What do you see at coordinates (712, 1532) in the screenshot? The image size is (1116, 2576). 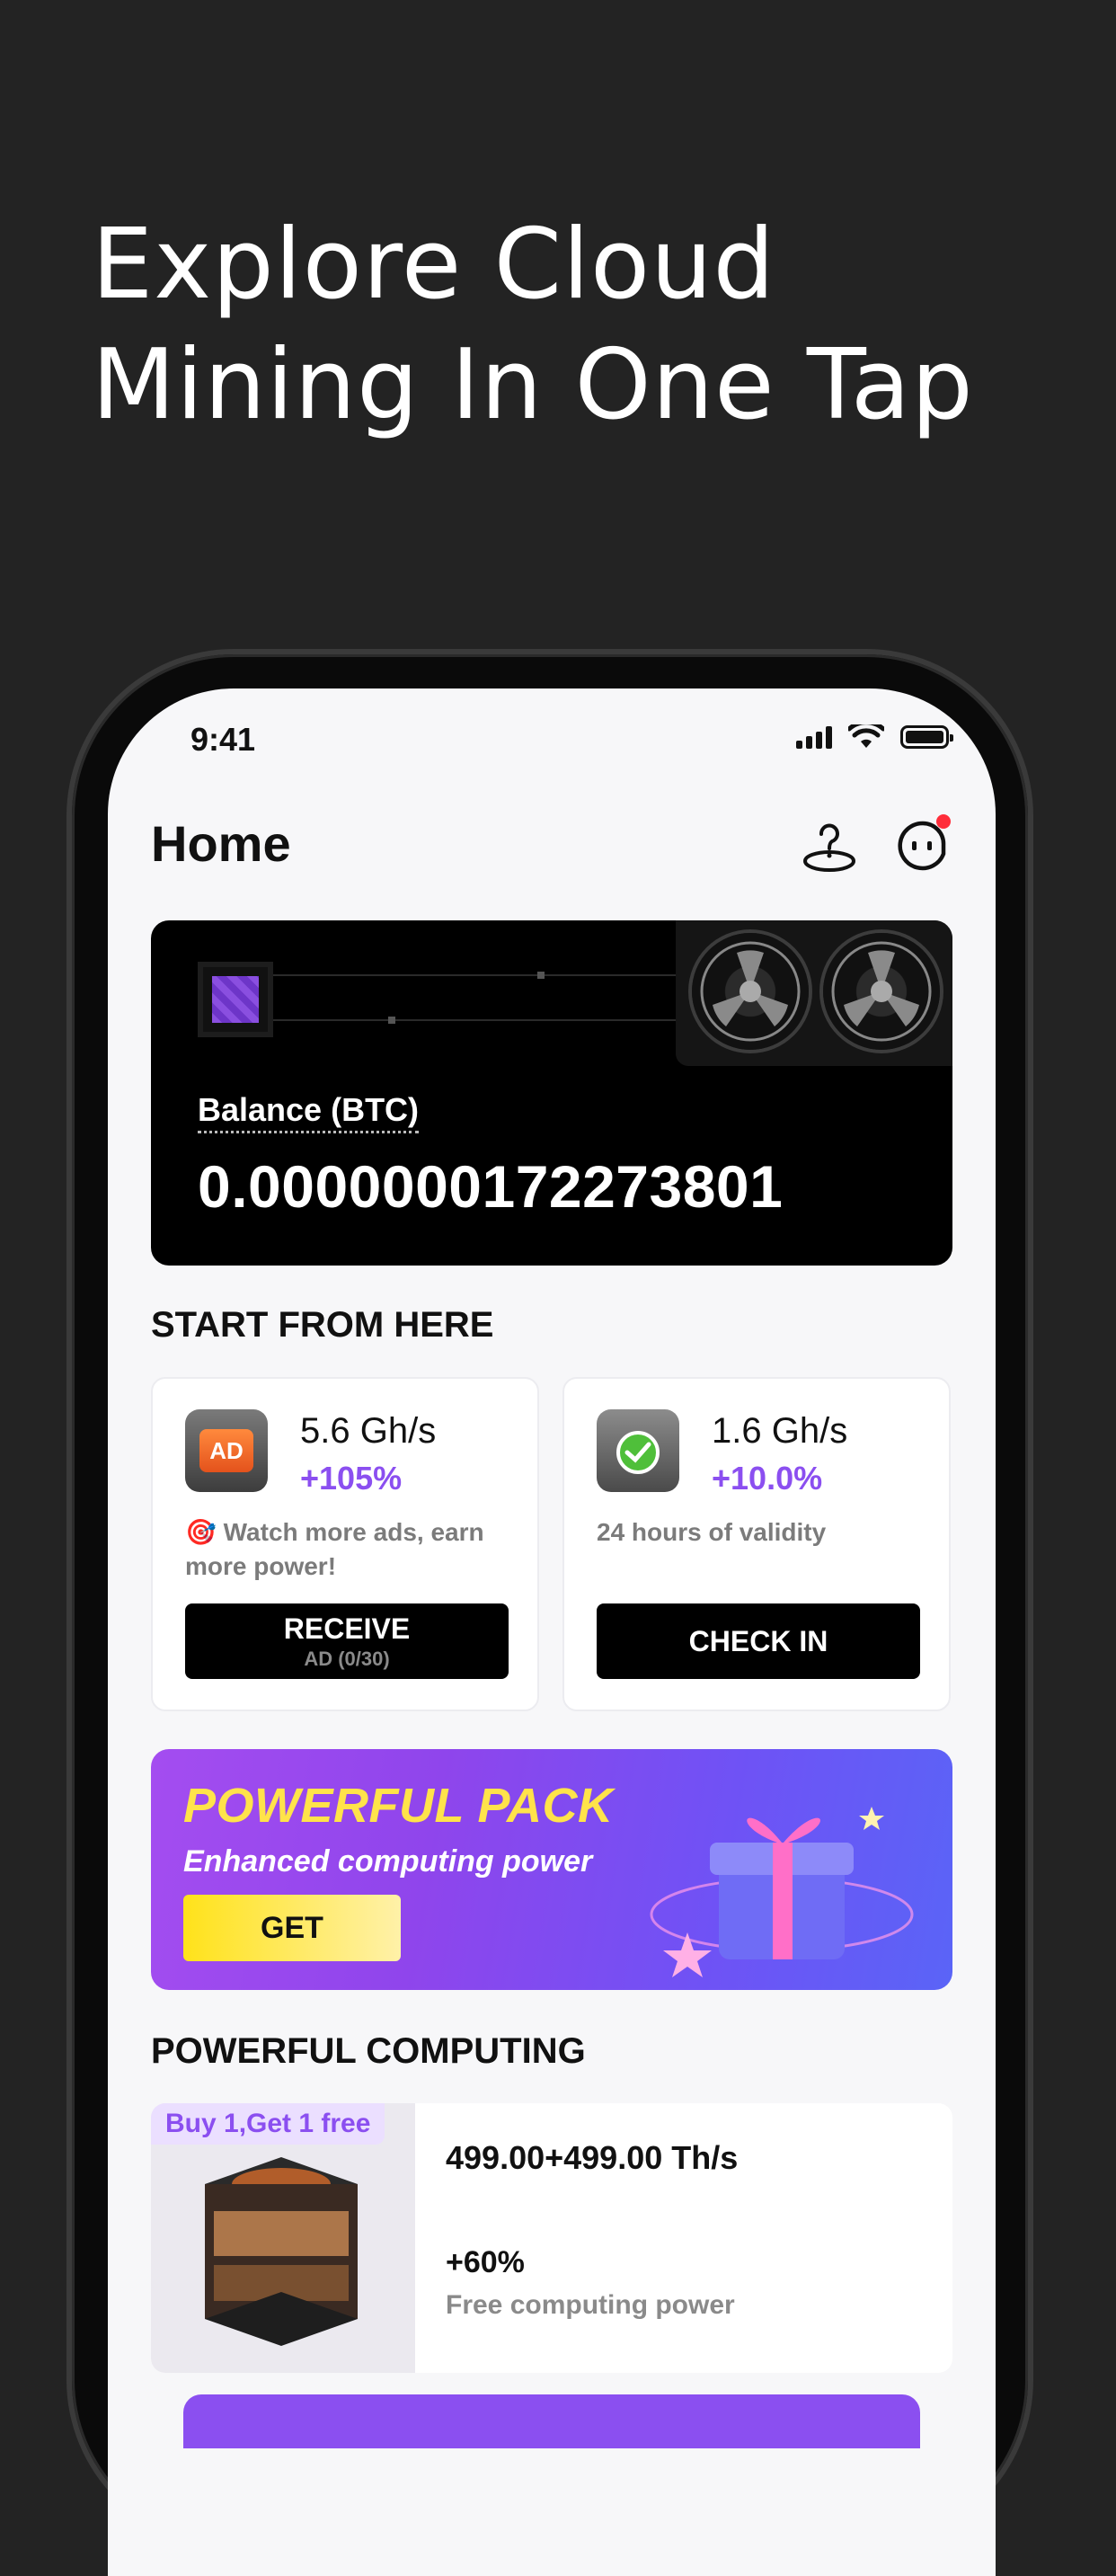 I see `task-description: 24 hours of validity` at bounding box center [712, 1532].